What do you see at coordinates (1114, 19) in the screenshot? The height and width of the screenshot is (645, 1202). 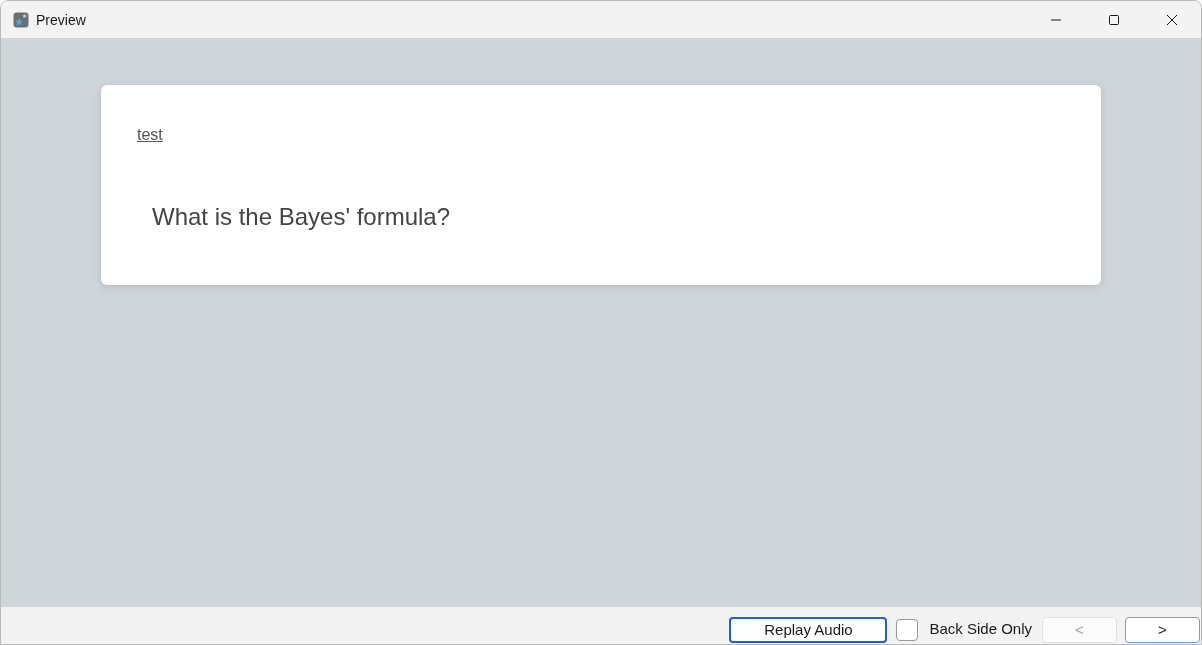 I see `maximize-icon` at bounding box center [1114, 19].